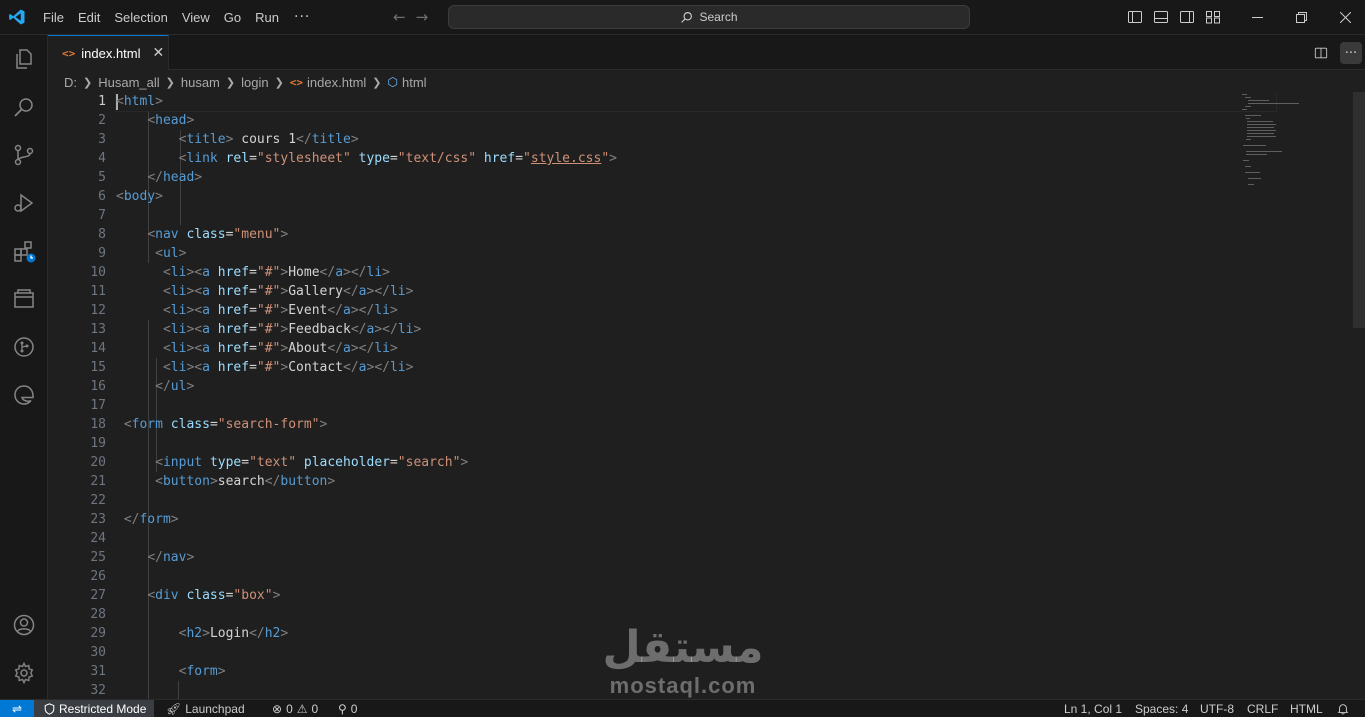 The height and width of the screenshot is (717, 1365). I want to click on toggle-panel-icon, so click(1161, 17).